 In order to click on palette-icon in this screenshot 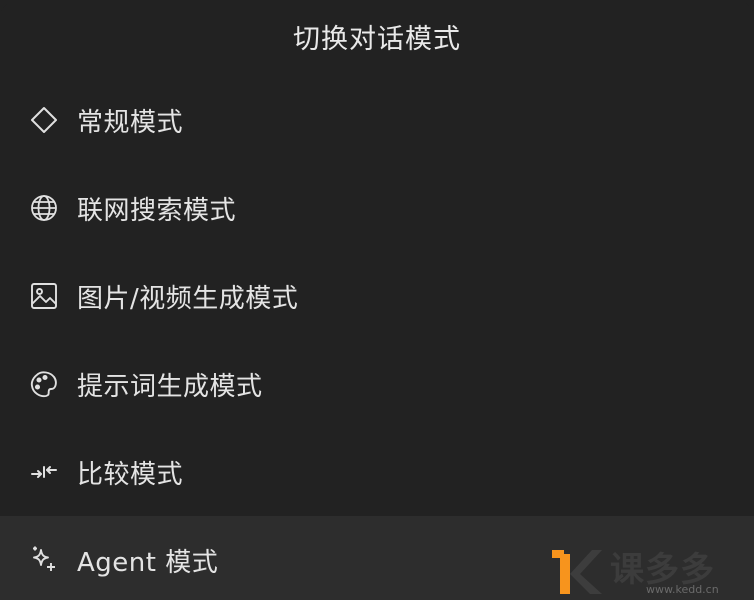, I will do `click(44, 384)`.